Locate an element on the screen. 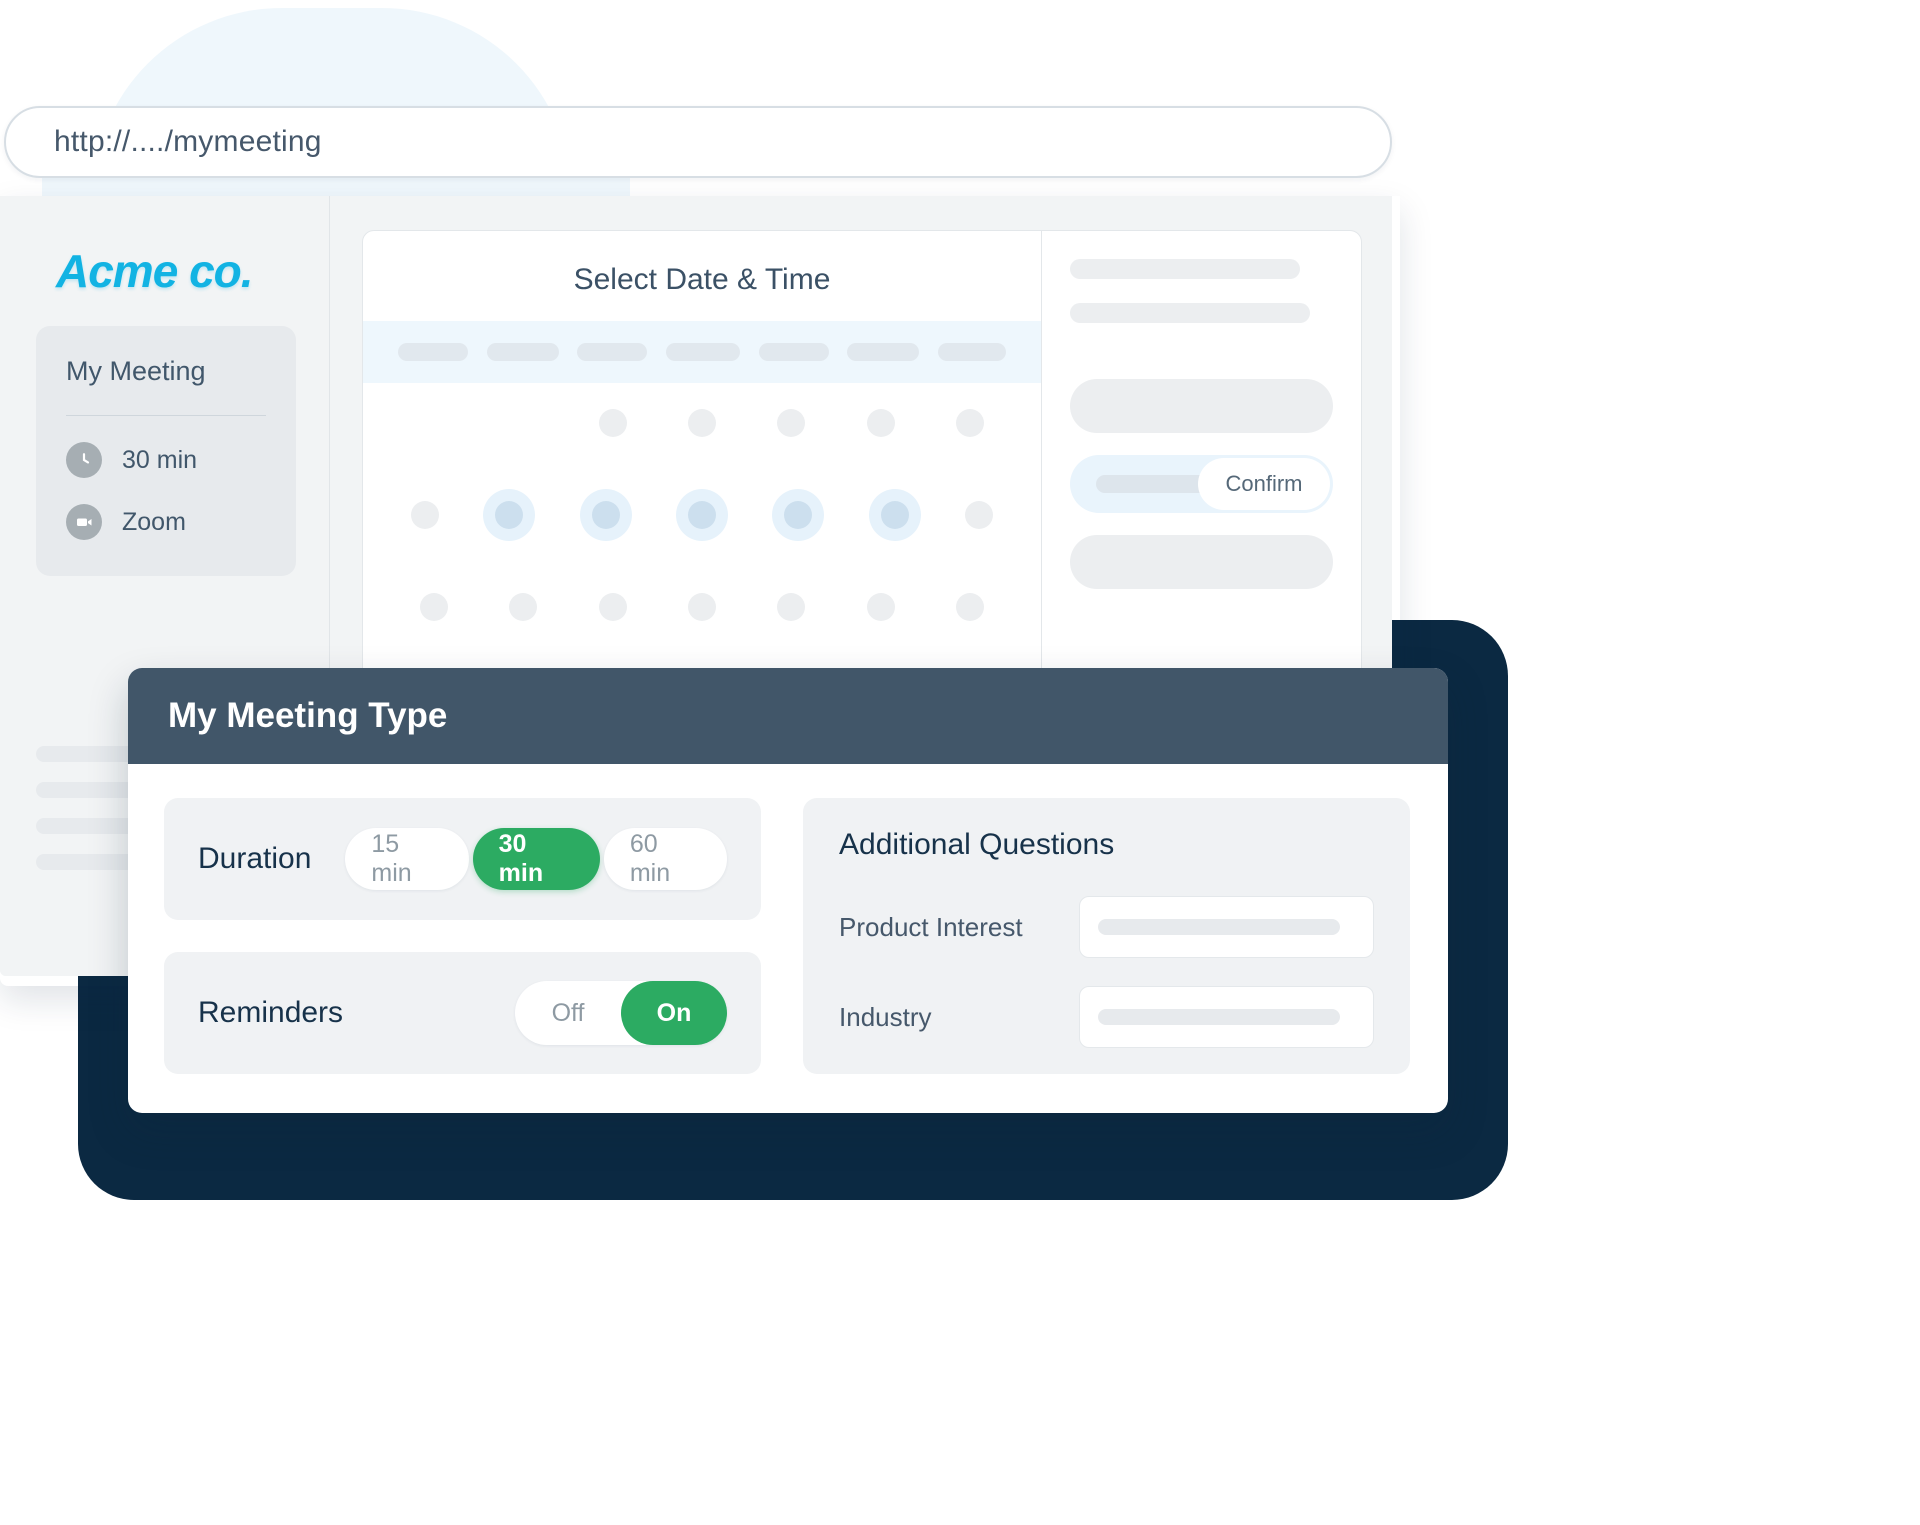  brand-logo: Acme co. is located at coordinates (155, 271).